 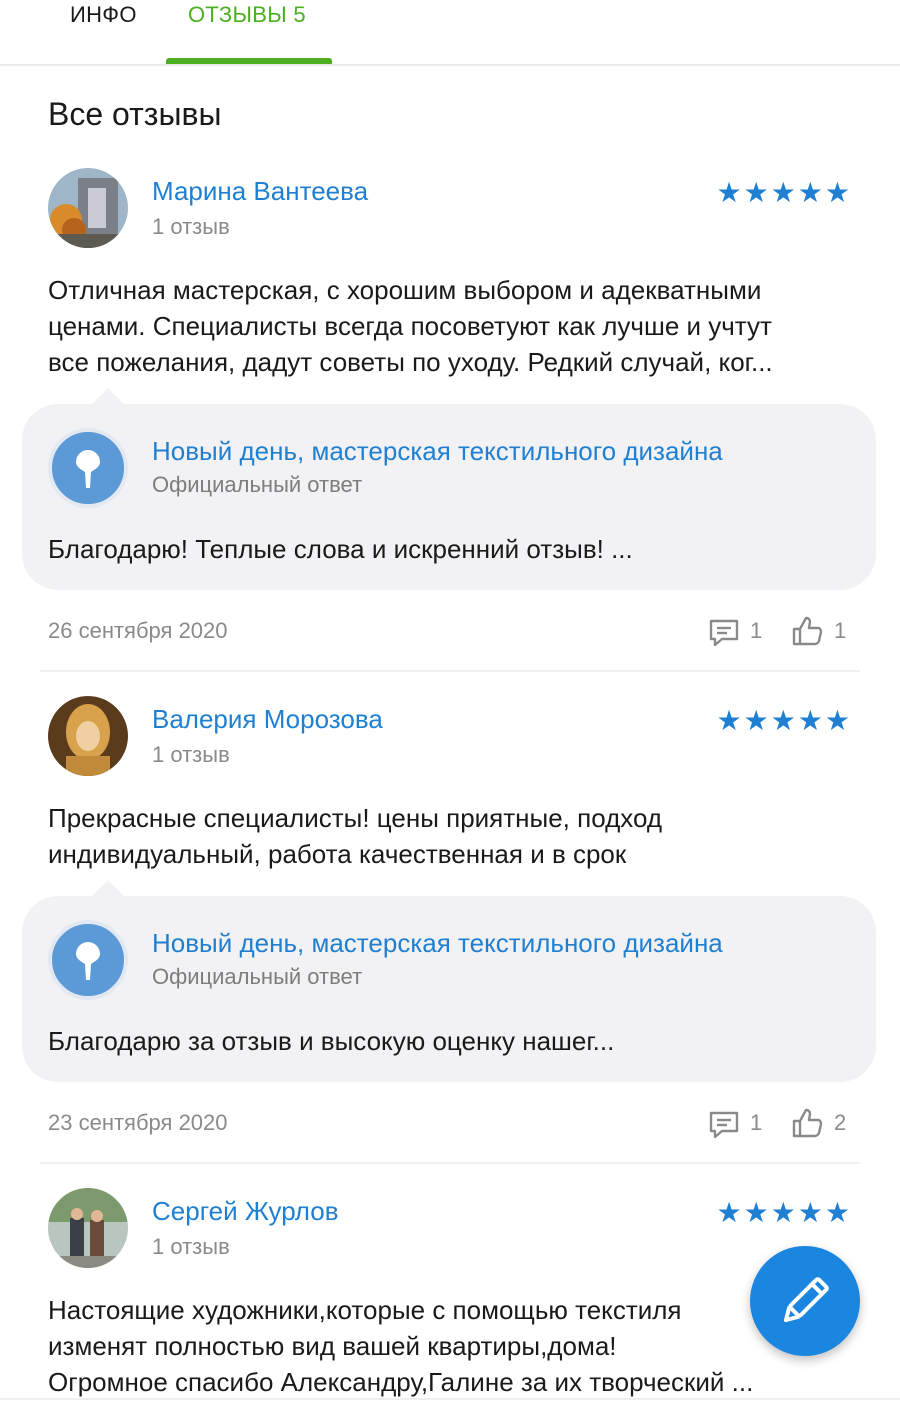 I want to click on pencil-icon, so click(x=806, y=1300).